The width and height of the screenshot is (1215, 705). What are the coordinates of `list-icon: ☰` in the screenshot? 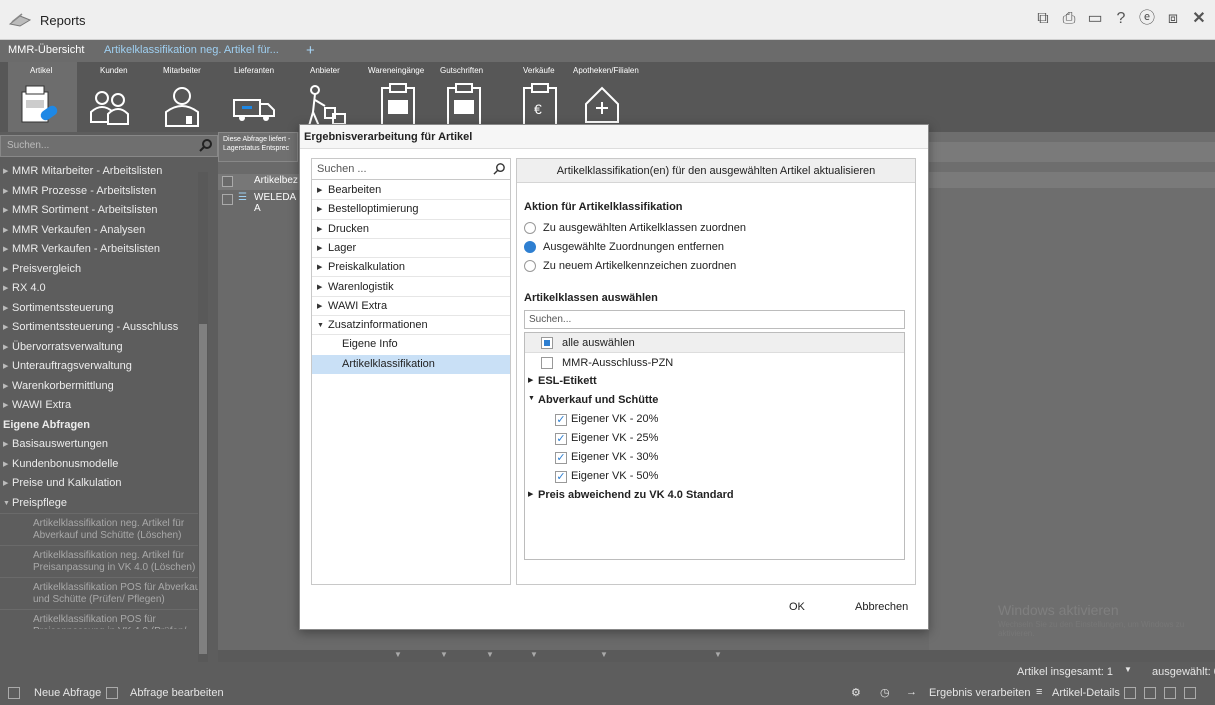 It's located at (242, 197).